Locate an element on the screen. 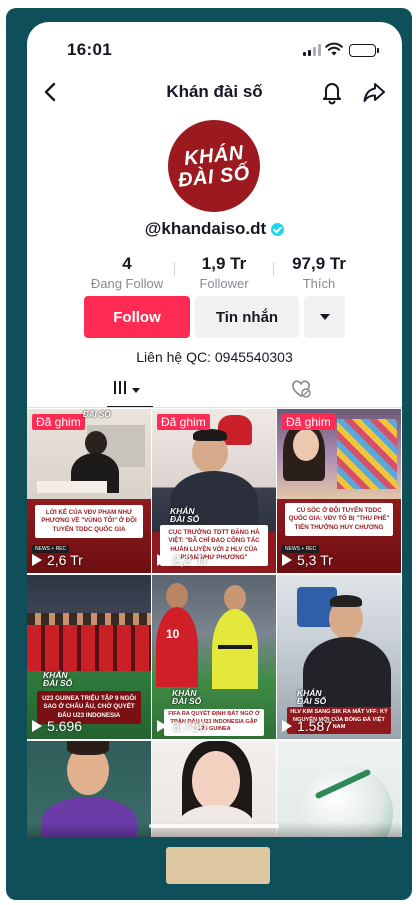 This screenshot has width=418, height=905. view-count: 2,2 Tr is located at coordinates (182, 560).